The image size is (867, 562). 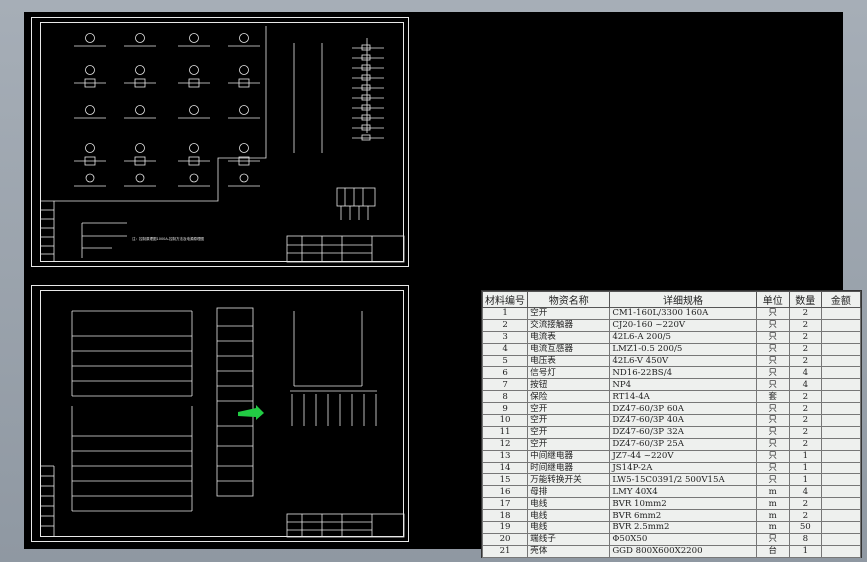 What do you see at coordinates (683, 456) in the screenshot?
I see `cell-spec: JZ7-44 ~220V` at bounding box center [683, 456].